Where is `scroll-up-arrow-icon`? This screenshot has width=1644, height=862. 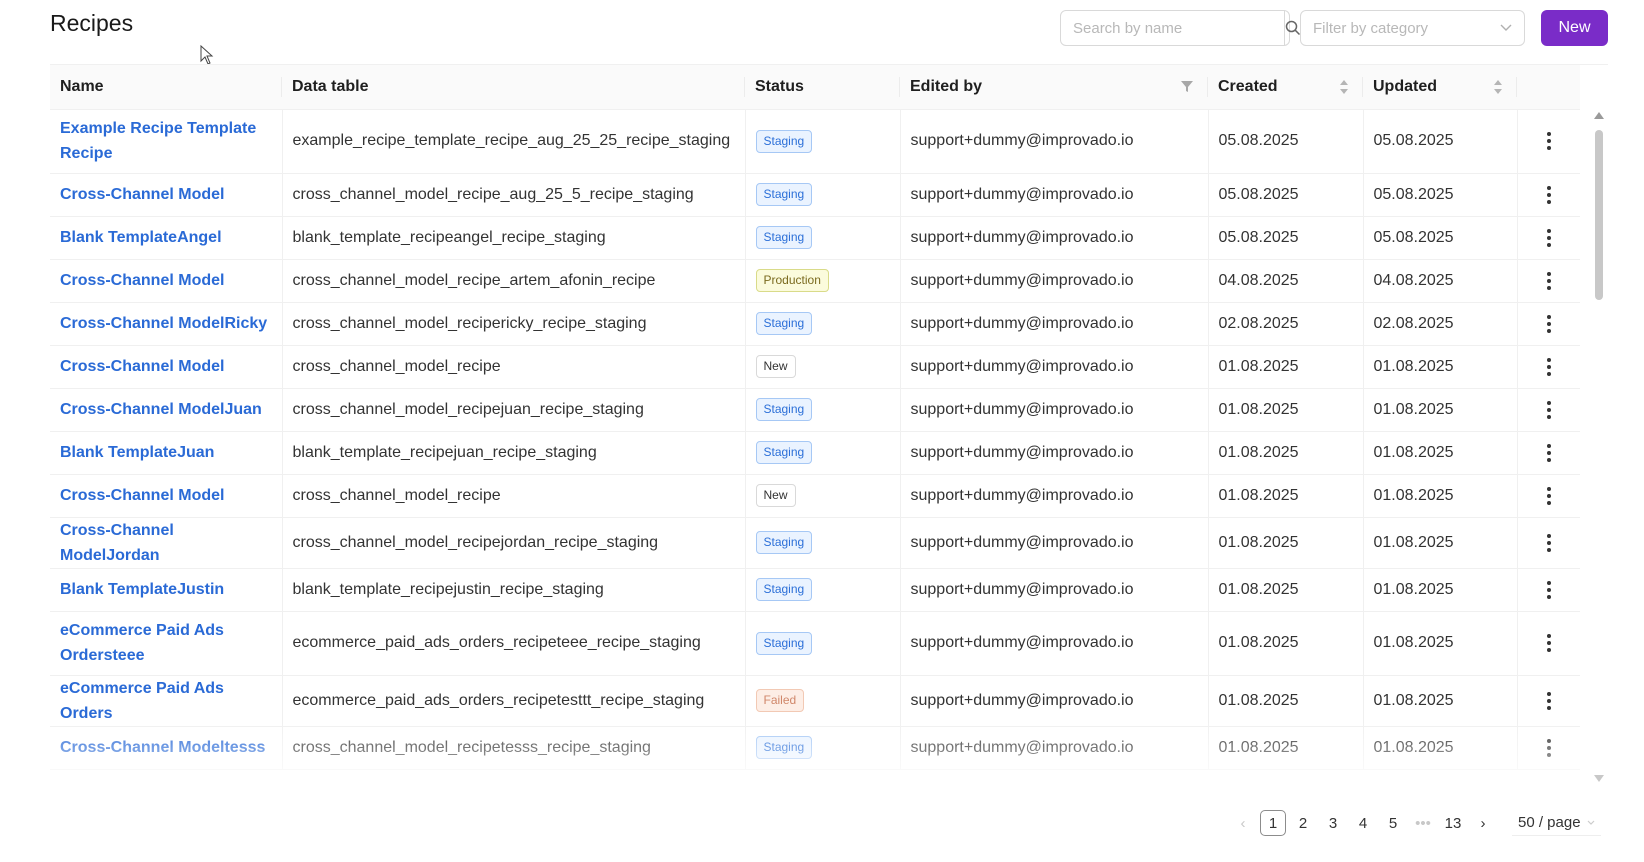
scroll-up-arrow-icon is located at coordinates (1599, 115).